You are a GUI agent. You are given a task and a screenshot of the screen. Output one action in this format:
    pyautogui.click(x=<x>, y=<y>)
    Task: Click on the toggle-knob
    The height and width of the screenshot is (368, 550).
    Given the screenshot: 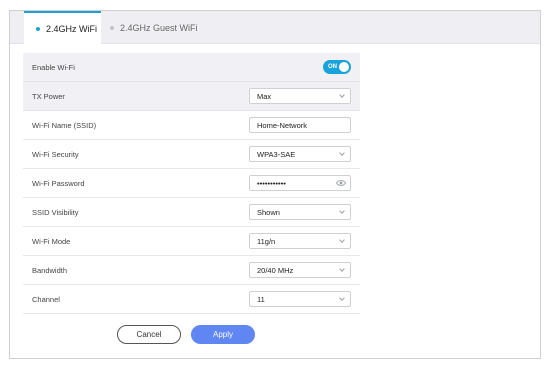 What is the action you would take?
    pyautogui.click(x=344, y=67)
    